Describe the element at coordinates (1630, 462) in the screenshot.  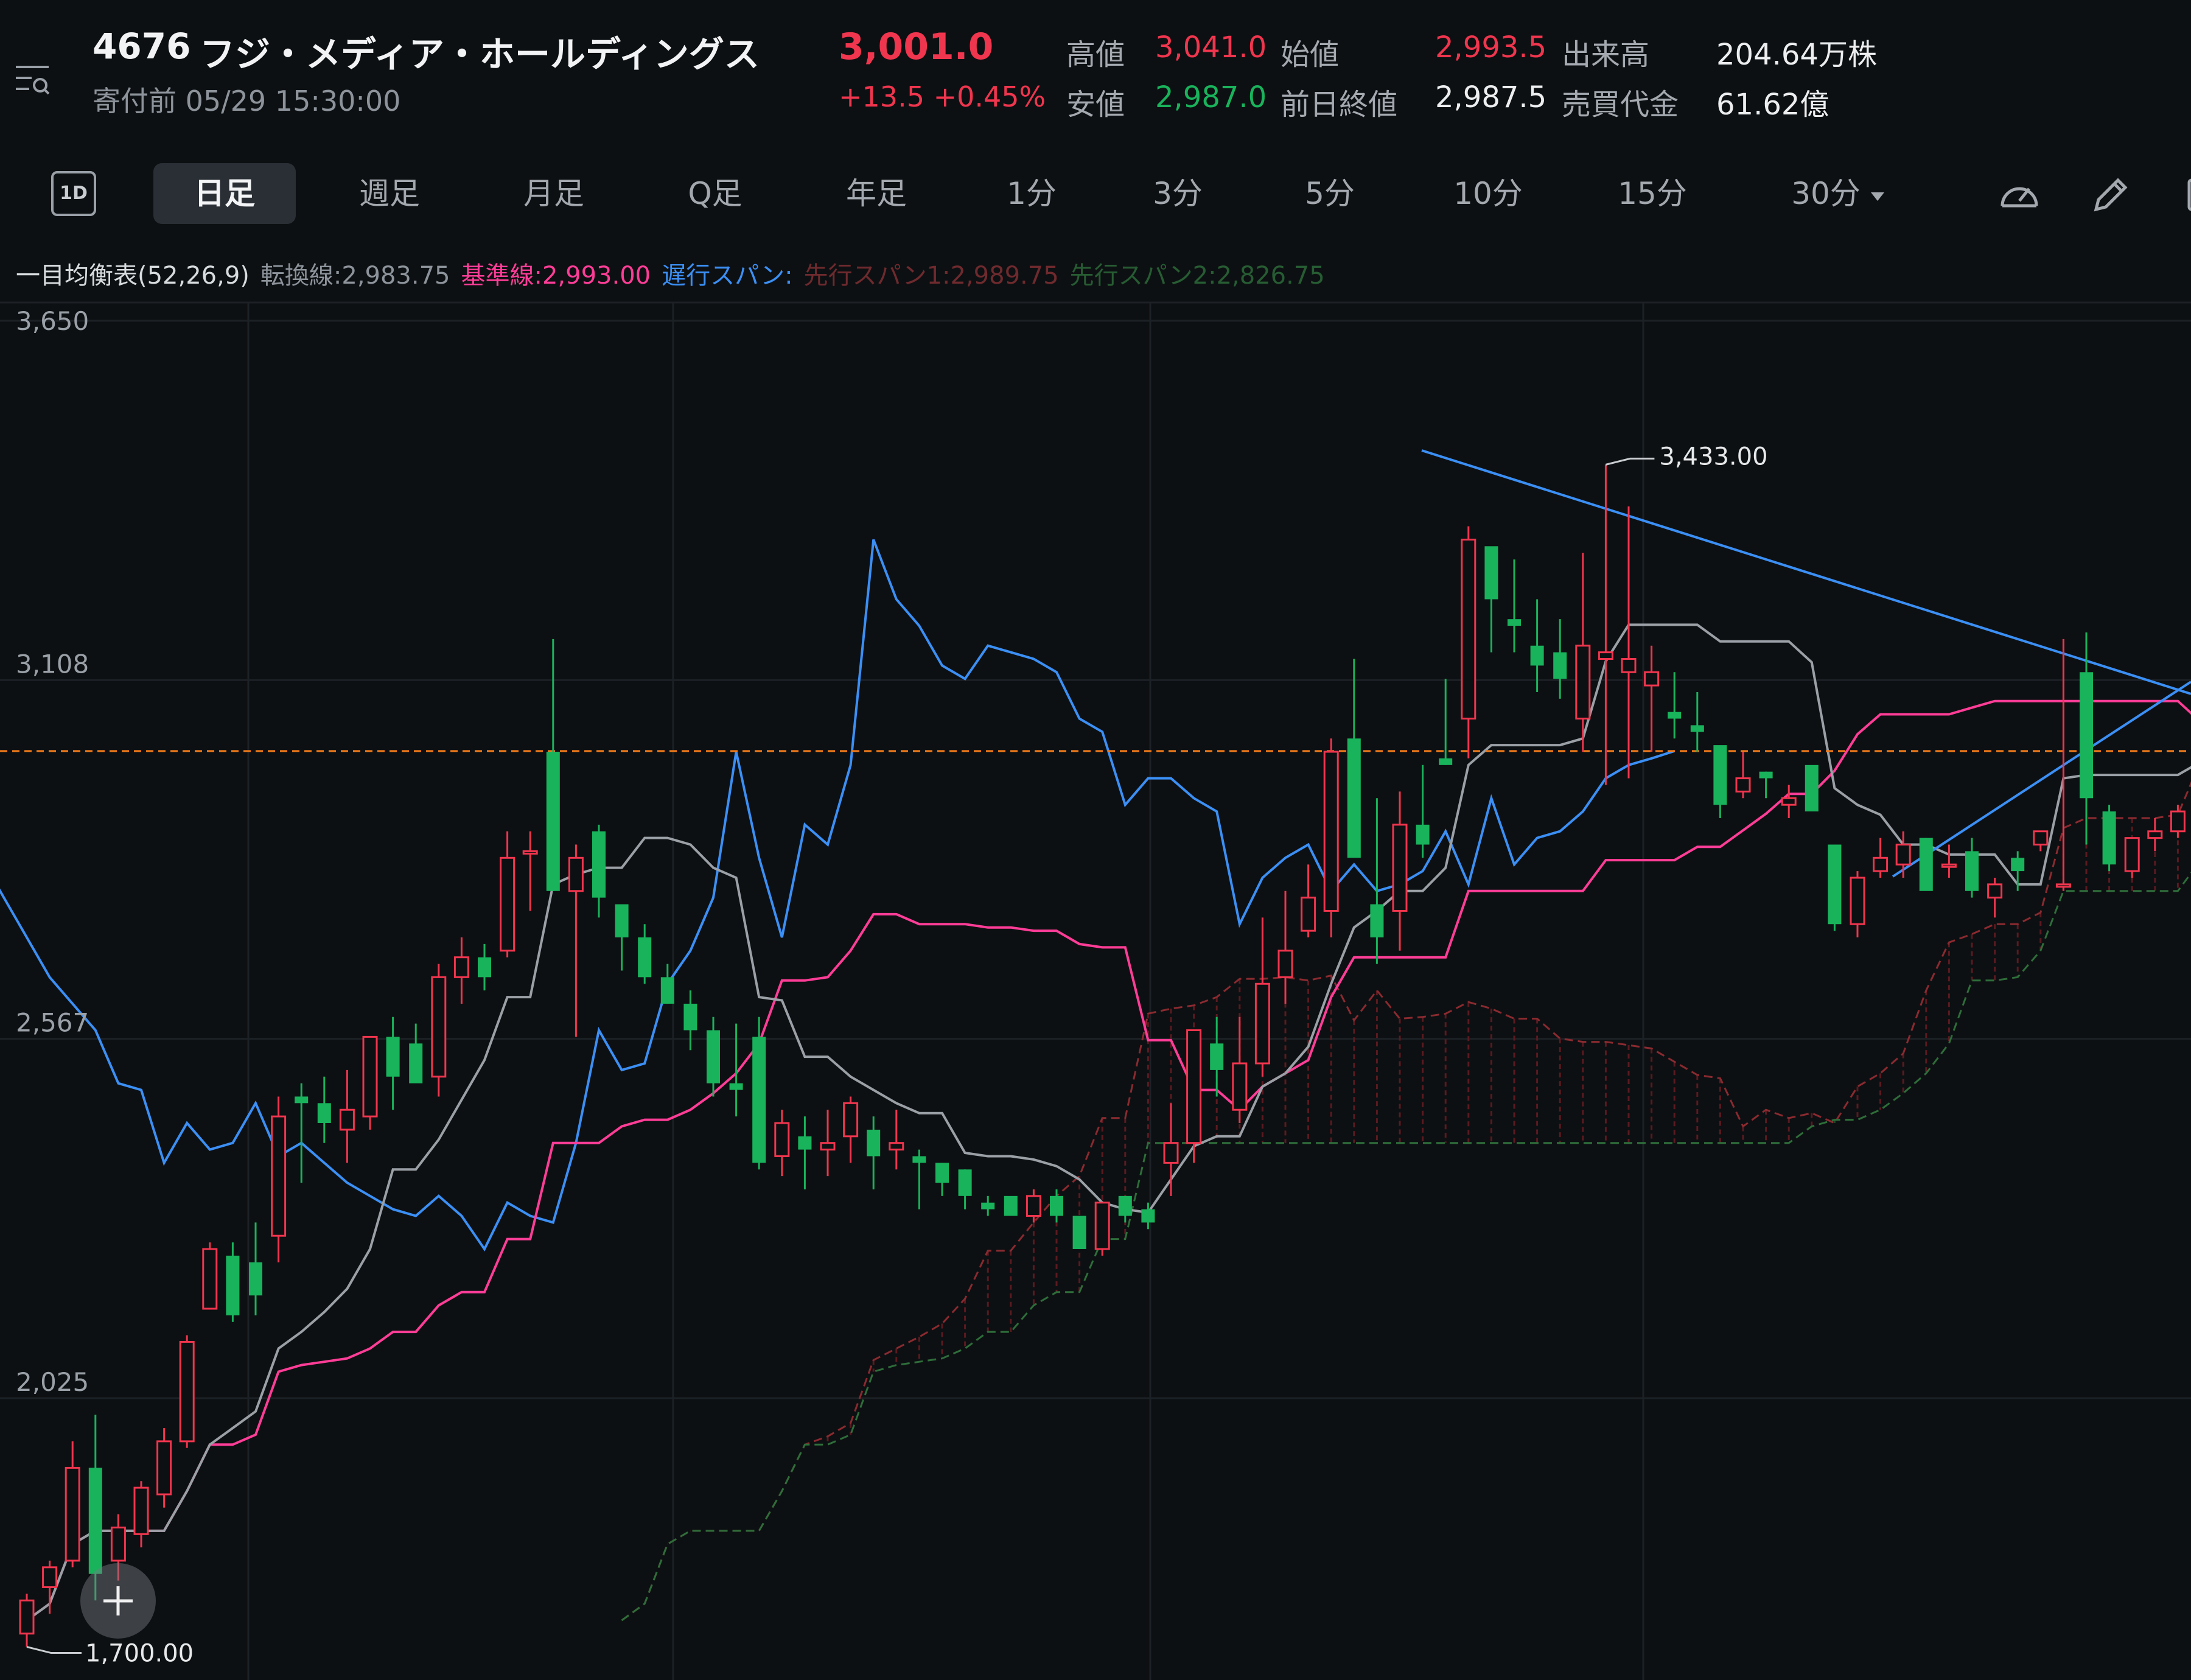
I see `max-price-leader` at that location.